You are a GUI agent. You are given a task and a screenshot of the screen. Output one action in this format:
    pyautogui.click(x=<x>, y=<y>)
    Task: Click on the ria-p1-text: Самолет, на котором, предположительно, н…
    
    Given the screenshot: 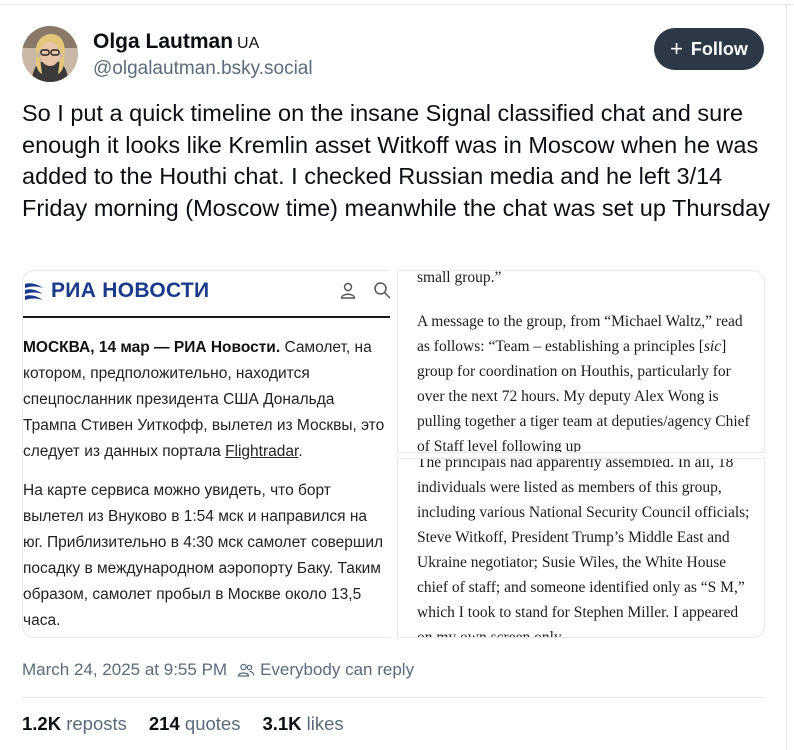 What is the action you would take?
    pyautogui.click(x=204, y=399)
    